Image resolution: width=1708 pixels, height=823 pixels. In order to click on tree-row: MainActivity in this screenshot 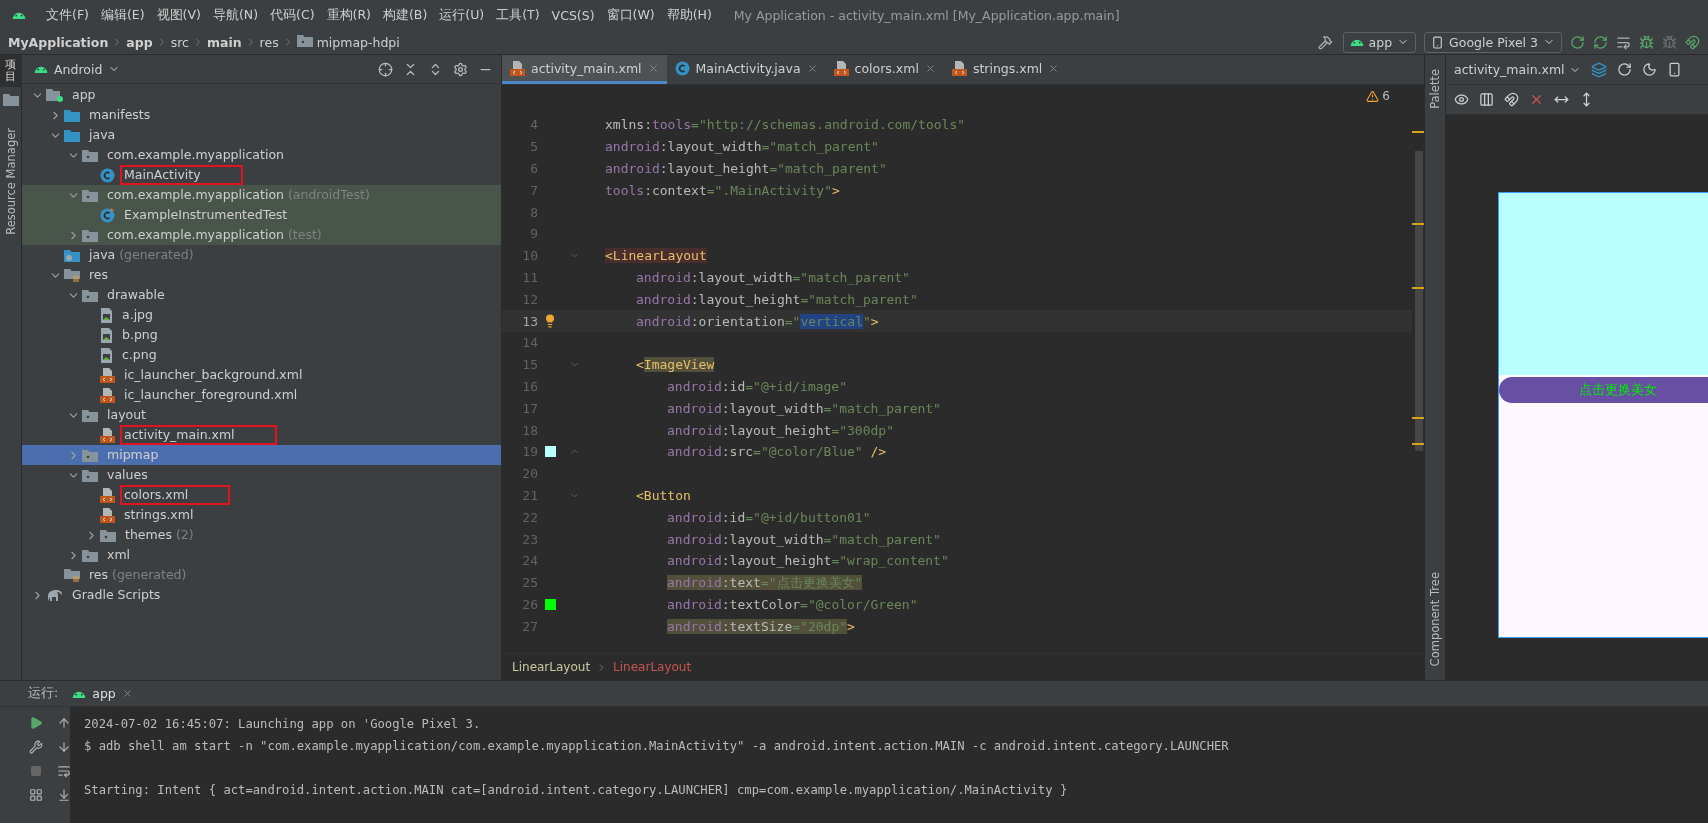, I will do `click(261, 175)`.